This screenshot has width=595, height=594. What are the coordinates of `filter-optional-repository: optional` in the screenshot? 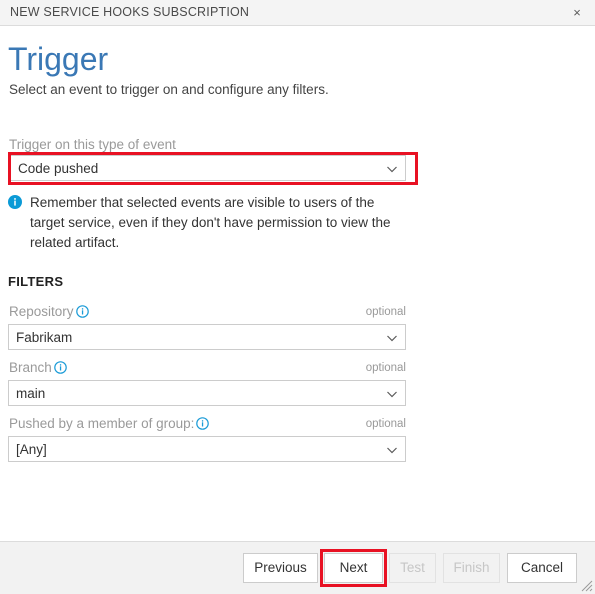 It's located at (385, 312).